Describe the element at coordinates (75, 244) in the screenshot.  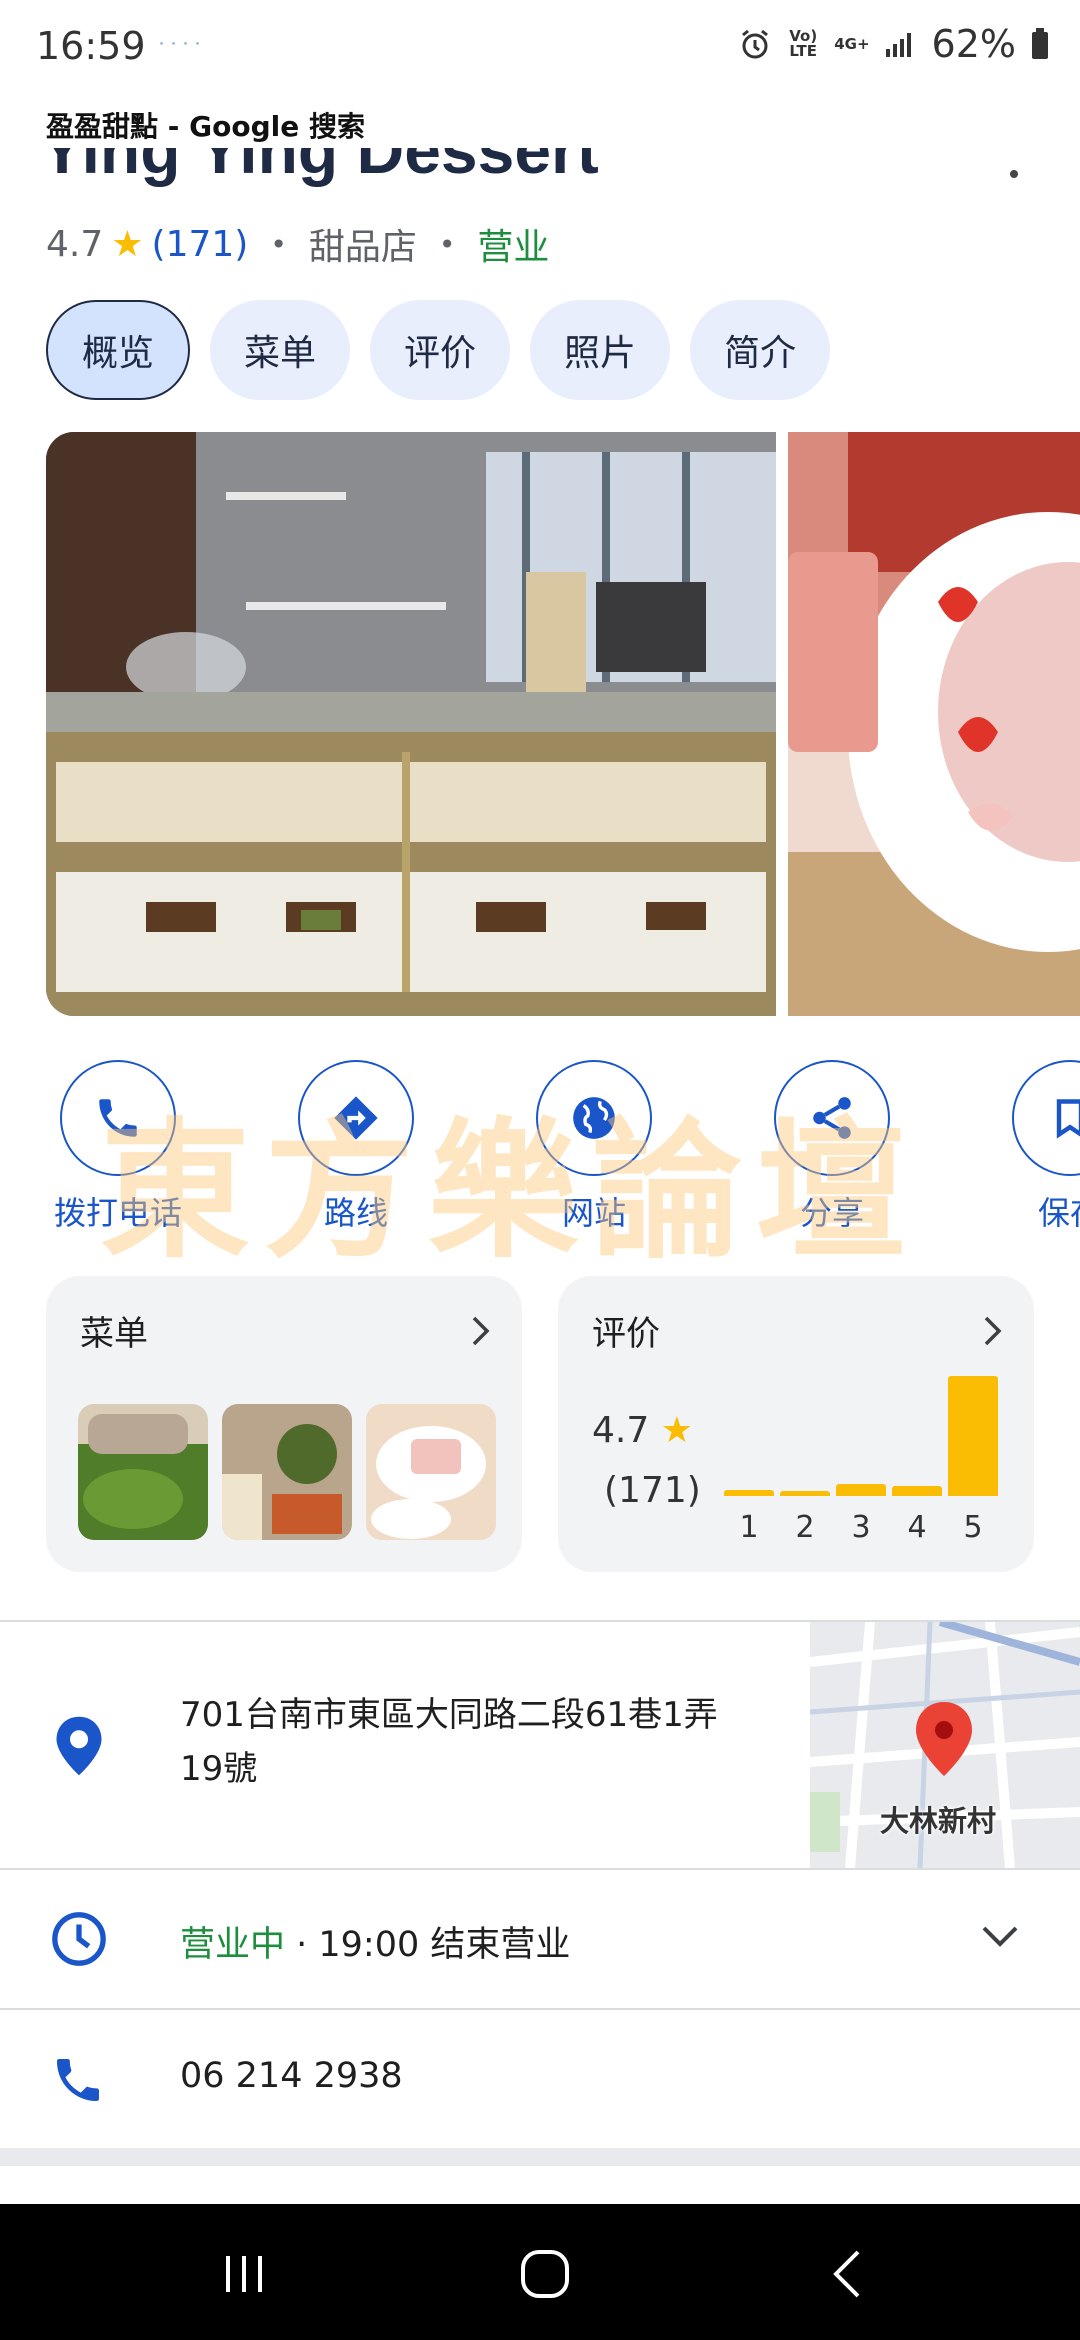
I see `rating-value: 4.7` at that location.